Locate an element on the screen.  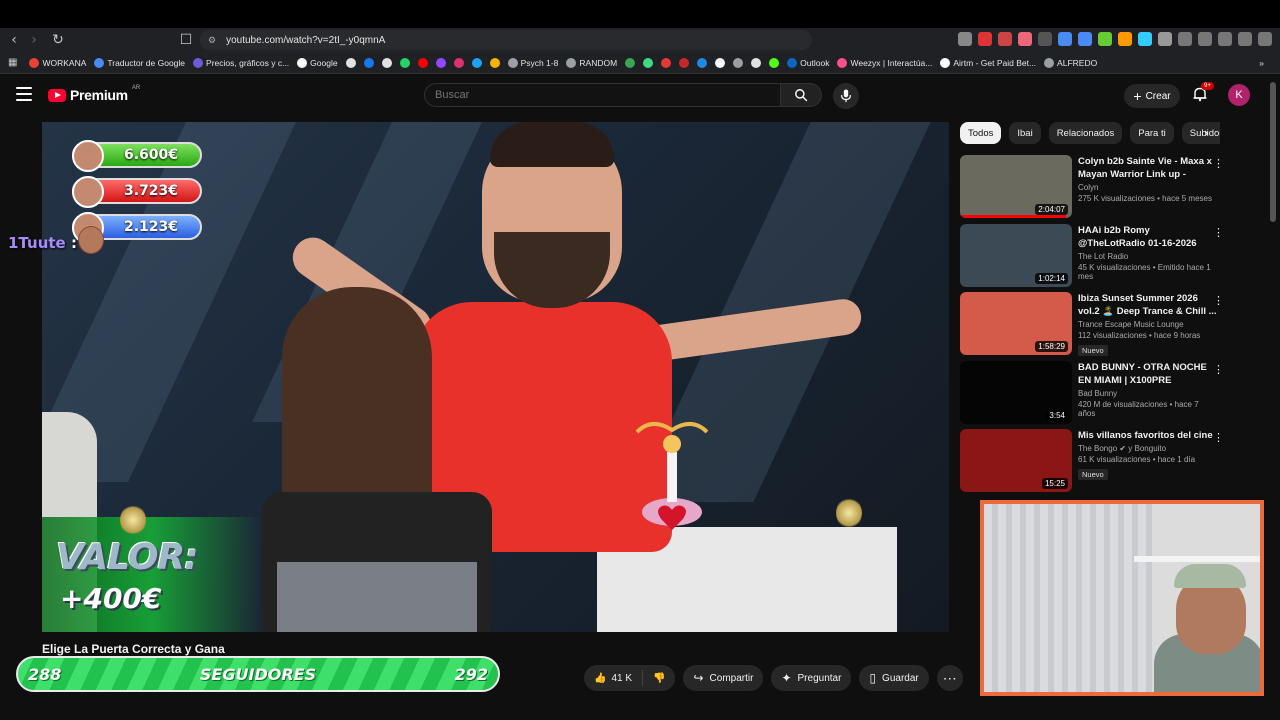
bookmark-item: Outlook is located at coordinates (808, 62).